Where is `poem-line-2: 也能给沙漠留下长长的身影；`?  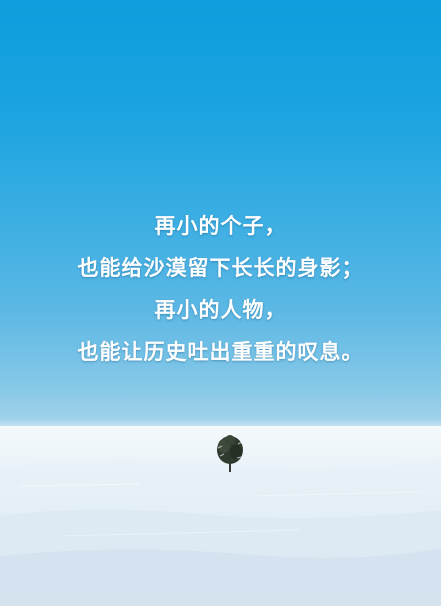 poem-line-2: 也能给沙漠留下长长的身影； is located at coordinates (220, 267).